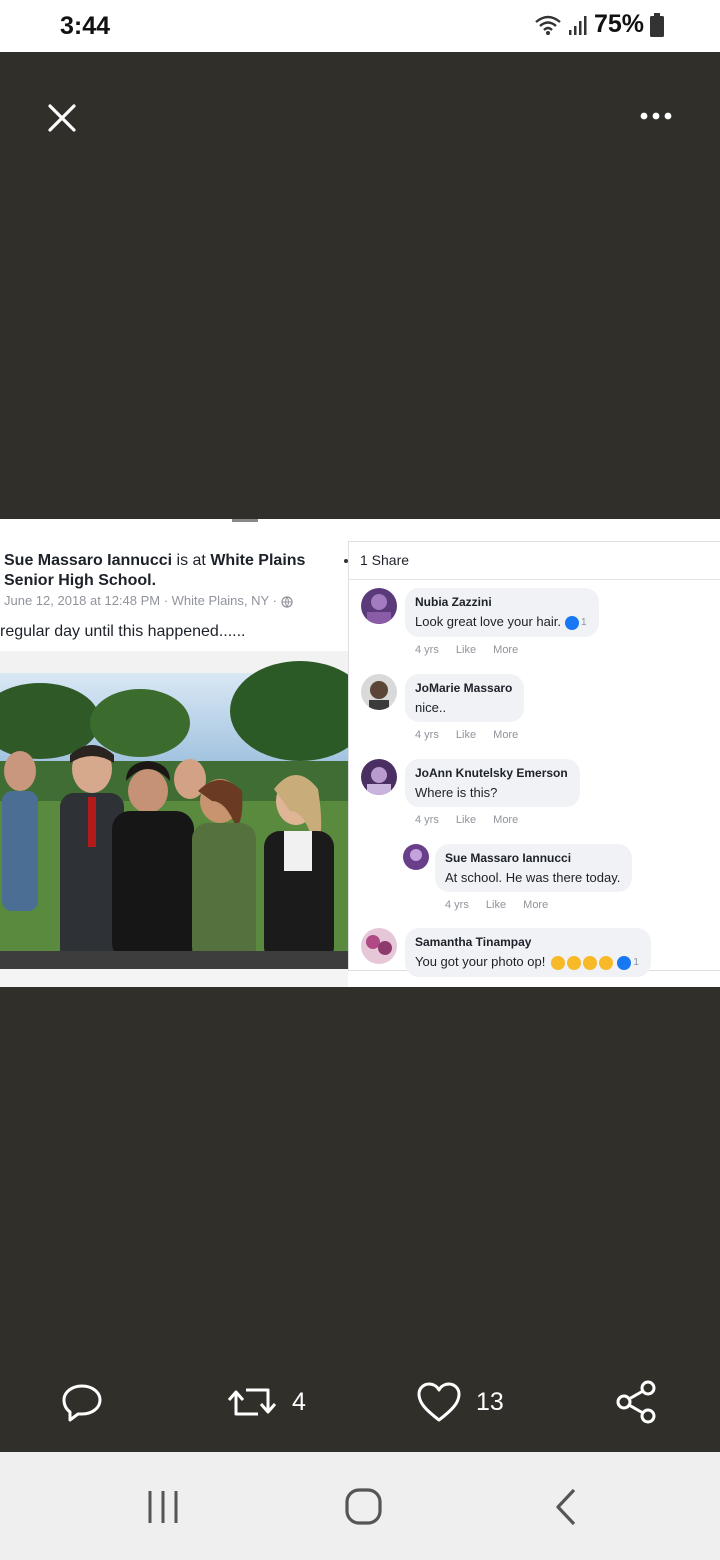 The image size is (720, 1560). Describe the element at coordinates (473, 942) in the screenshot. I see `comment-author: Samantha Tinampay` at that location.